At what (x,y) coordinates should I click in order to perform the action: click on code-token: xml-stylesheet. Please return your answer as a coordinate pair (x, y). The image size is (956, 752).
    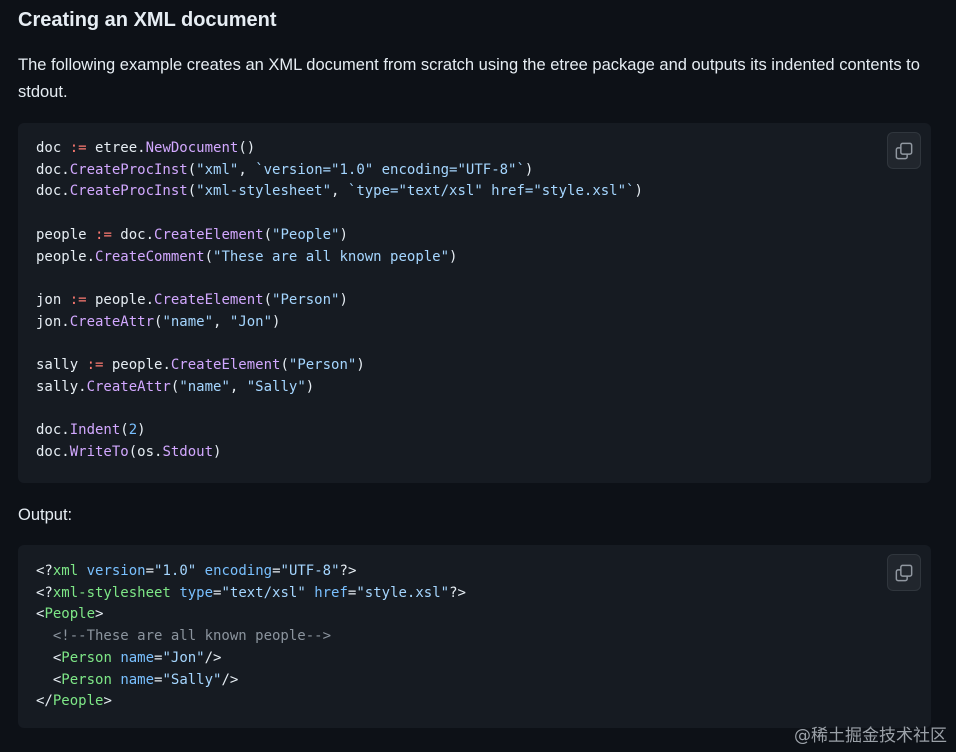
    Looking at the image, I should click on (111, 592).